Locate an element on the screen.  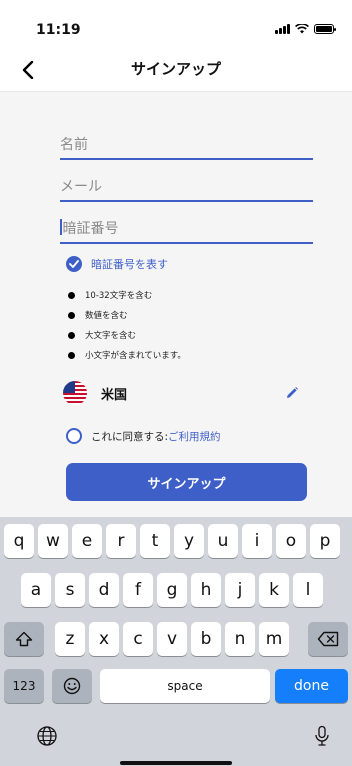
key-l: l is located at coordinates (308, 590).